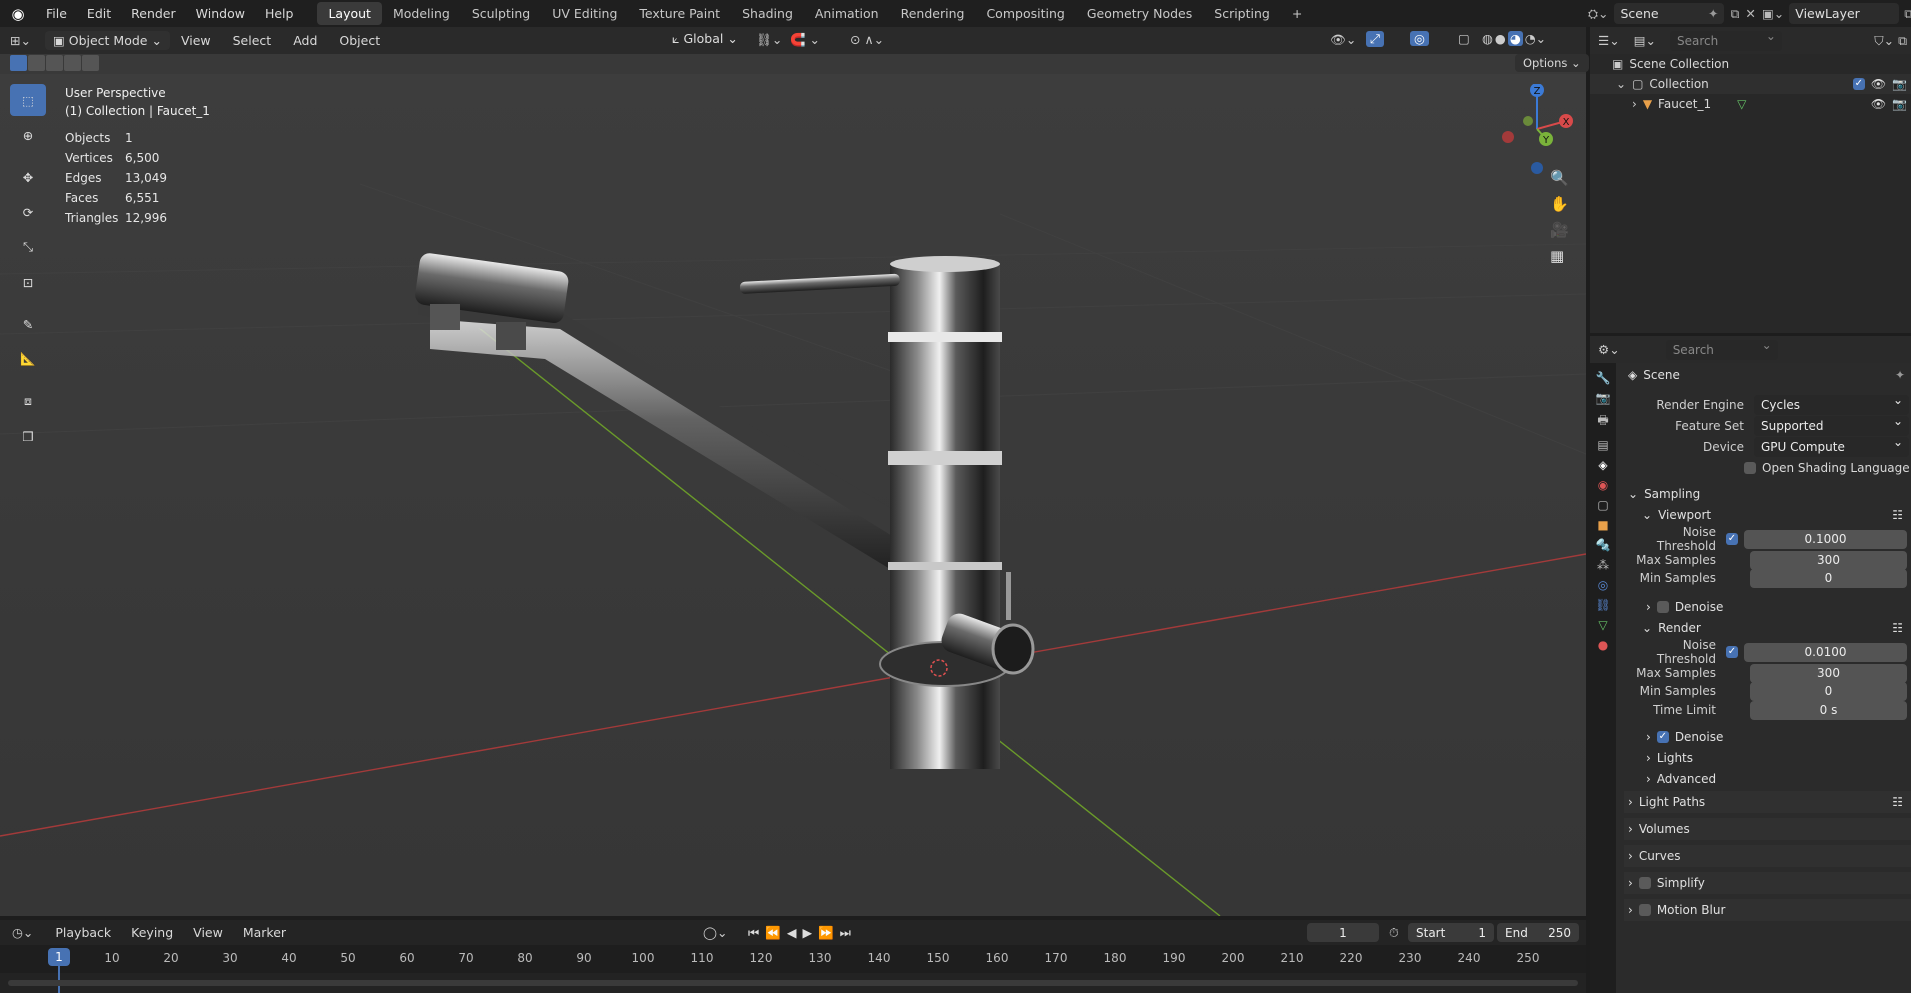 Image resolution: width=1911 pixels, height=993 pixels. What do you see at coordinates (349, 13) in the screenshot?
I see `tab-layout: Layout` at bounding box center [349, 13].